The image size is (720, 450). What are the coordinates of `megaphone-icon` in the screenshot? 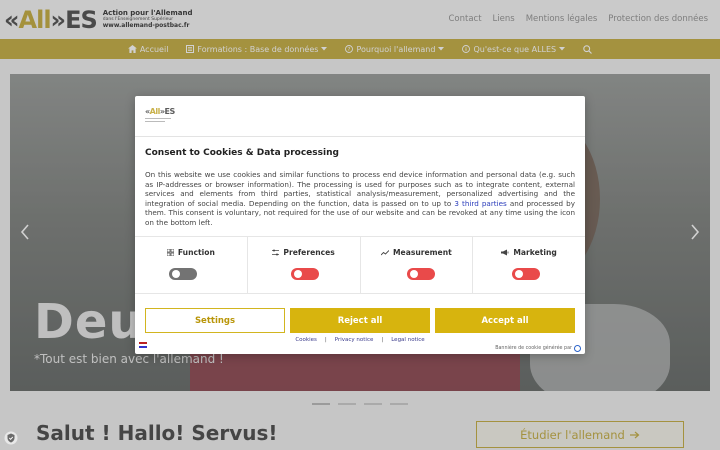 It's located at (505, 252).